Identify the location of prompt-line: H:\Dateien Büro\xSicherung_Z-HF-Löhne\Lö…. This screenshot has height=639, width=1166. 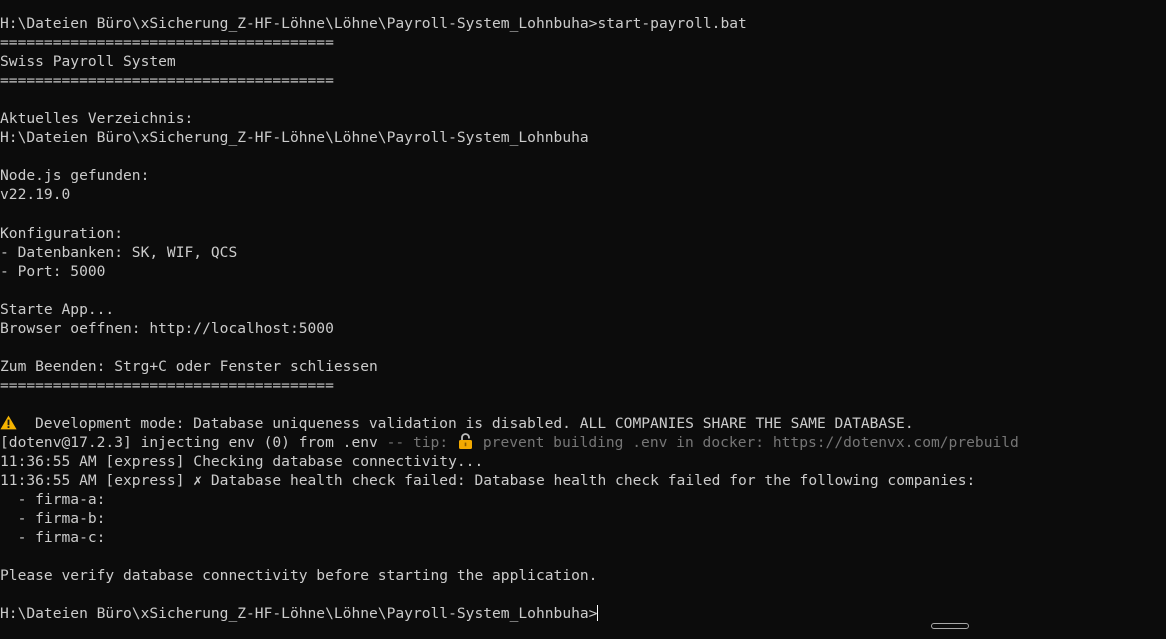
(583, 613).